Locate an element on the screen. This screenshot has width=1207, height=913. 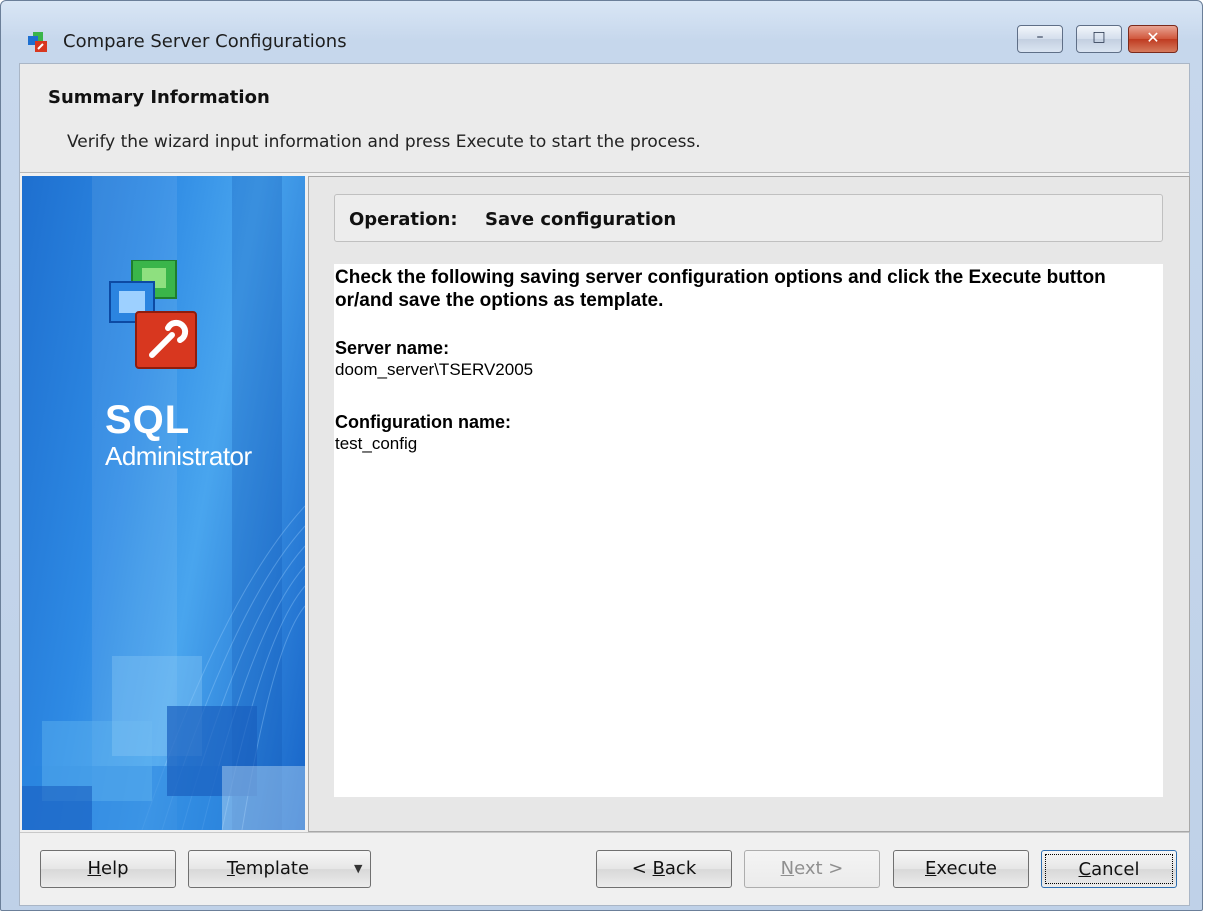
back-button: < Back is located at coordinates (664, 869).